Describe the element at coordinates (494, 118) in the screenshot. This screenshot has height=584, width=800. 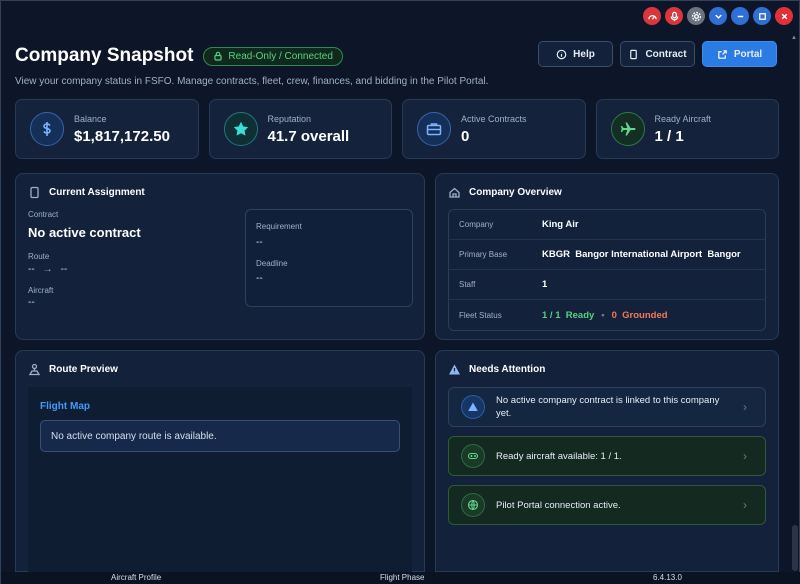
I see `stat-label: Active Contracts` at that location.